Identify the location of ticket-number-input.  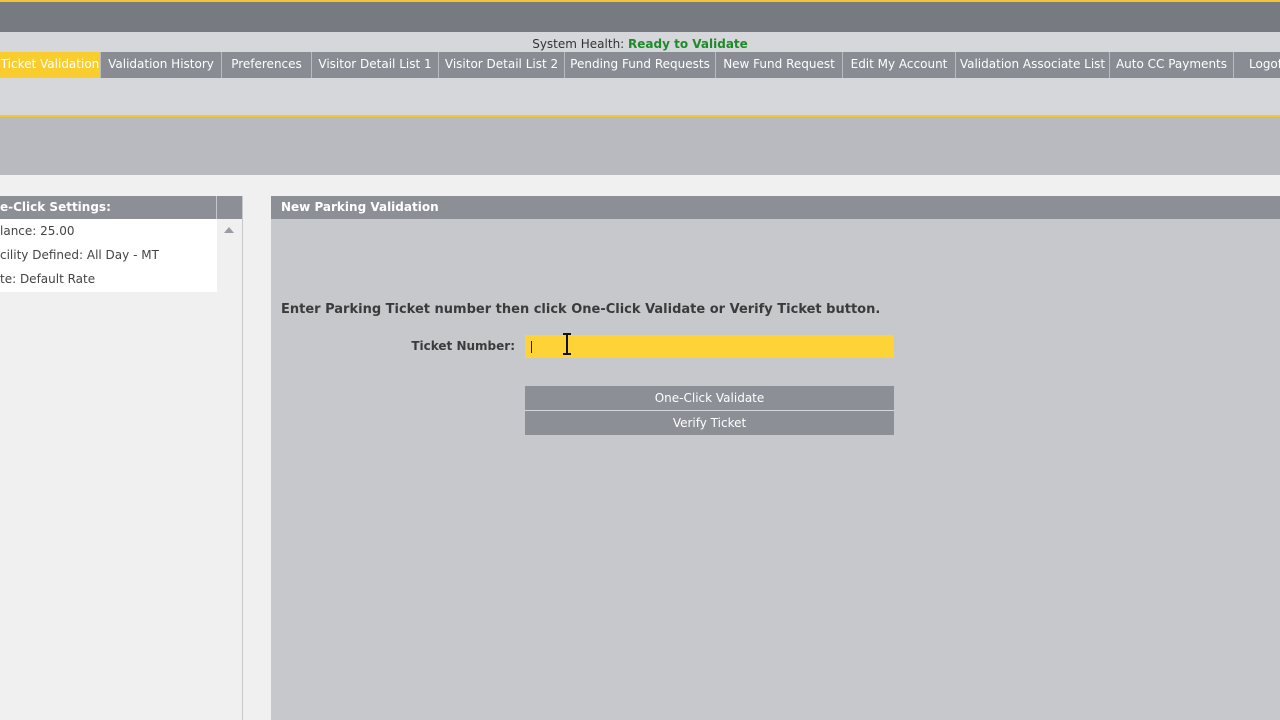
(709, 346).